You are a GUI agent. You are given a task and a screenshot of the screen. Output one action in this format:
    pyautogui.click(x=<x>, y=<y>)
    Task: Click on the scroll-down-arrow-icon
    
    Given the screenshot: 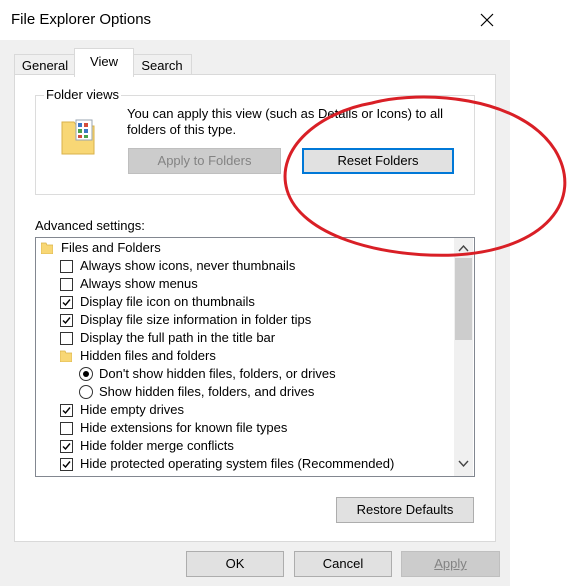 What is the action you would take?
    pyautogui.click(x=463, y=464)
    